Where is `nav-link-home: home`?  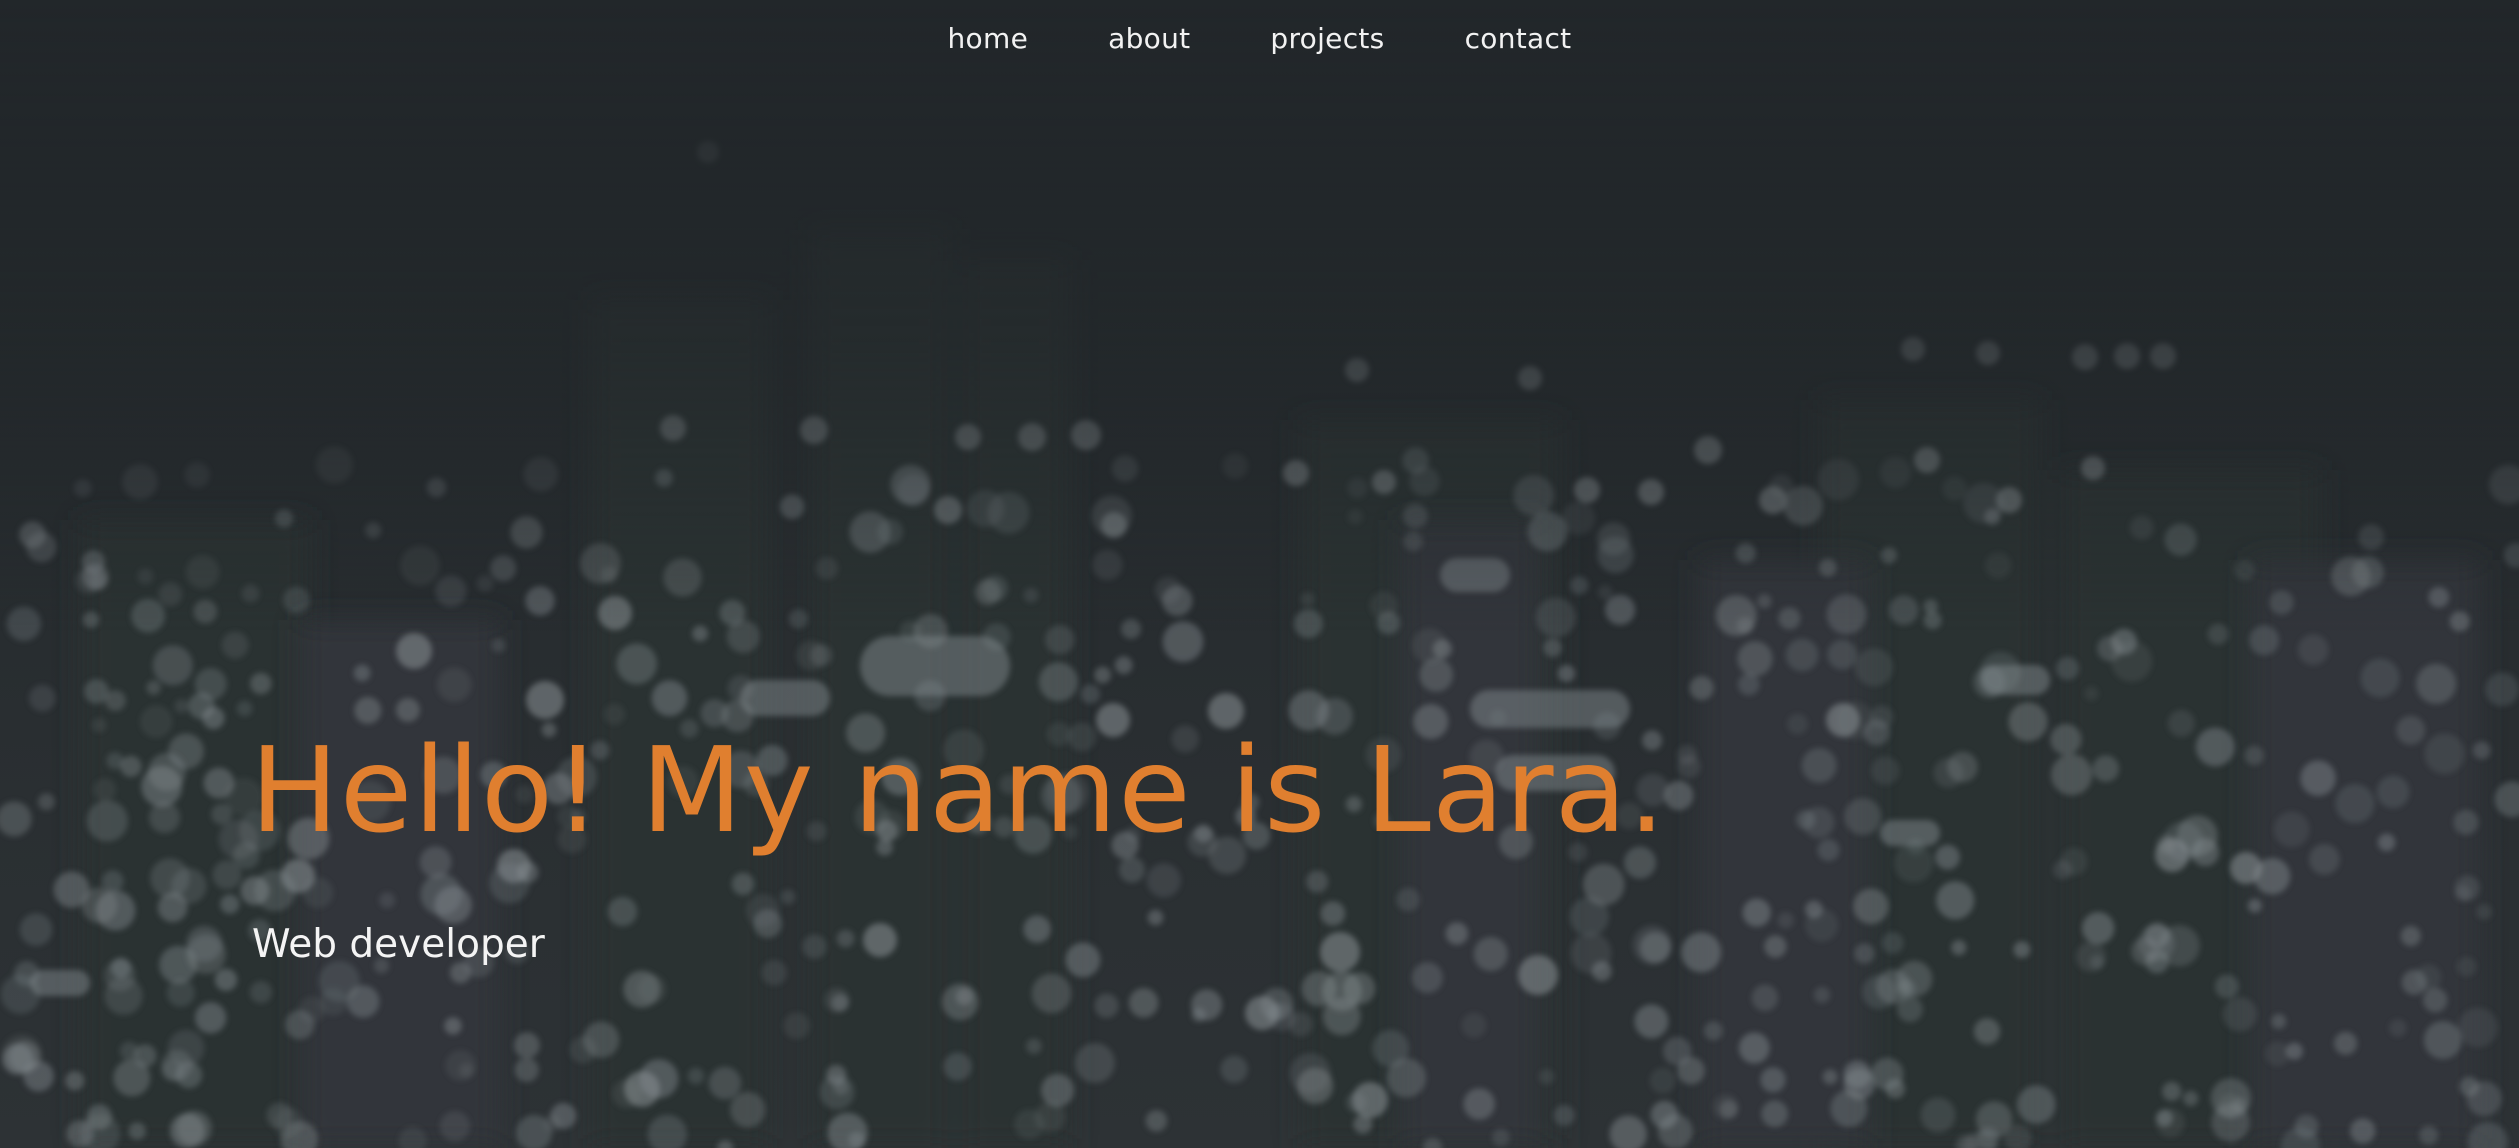
nav-link-home: home is located at coordinates (988, 38).